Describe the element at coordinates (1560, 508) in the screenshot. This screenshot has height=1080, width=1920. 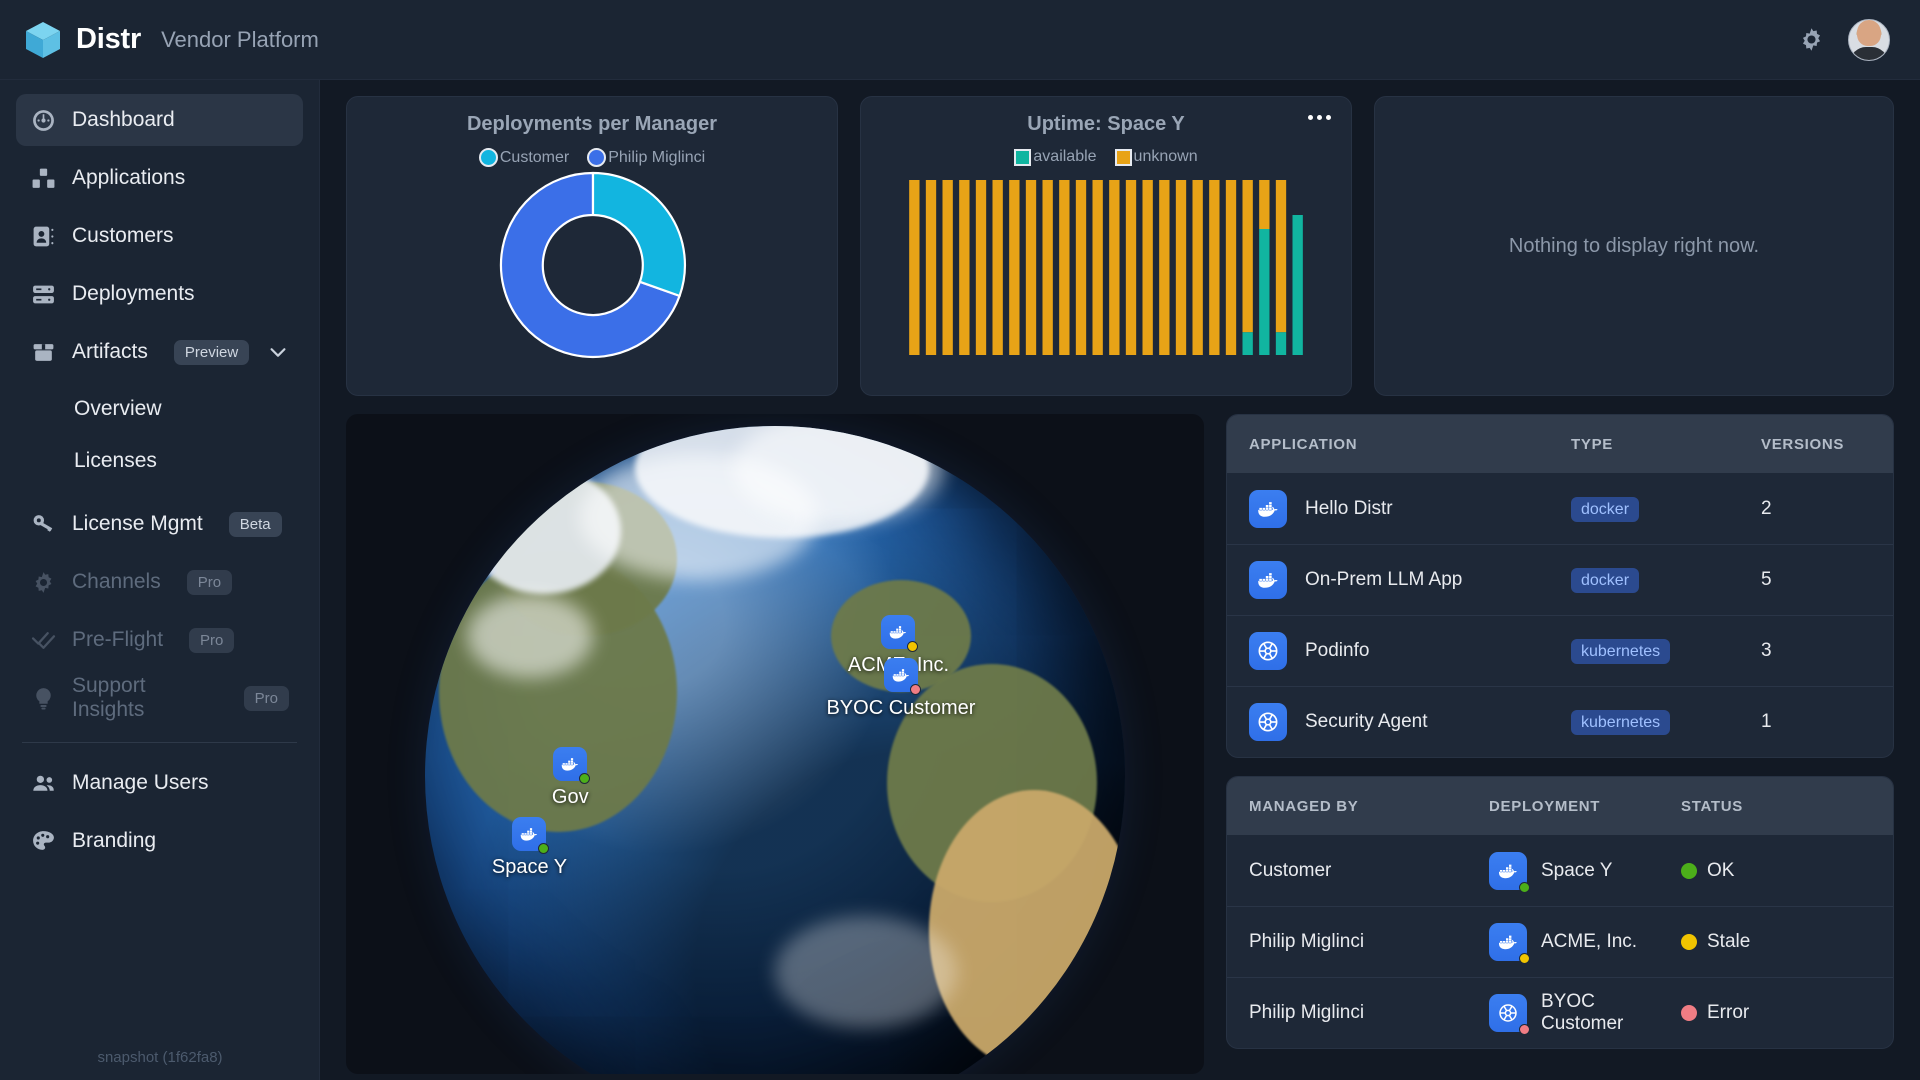
I see `table-row: Hello Distr docker 2` at that location.